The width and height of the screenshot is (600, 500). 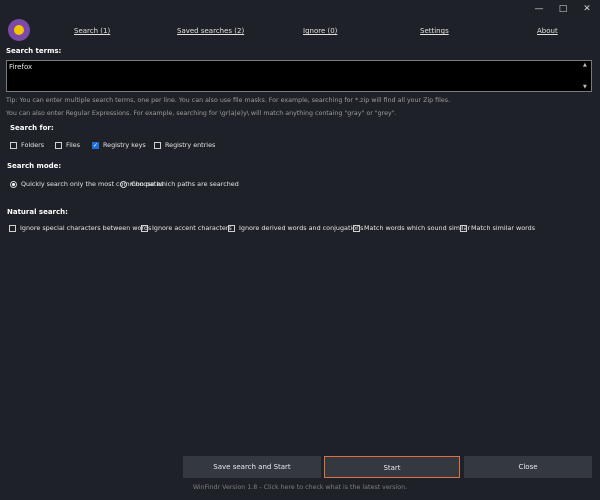 What do you see at coordinates (144, 228) in the screenshot?
I see `checkbox-ignore-accent-box` at bounding box center [144, 228].